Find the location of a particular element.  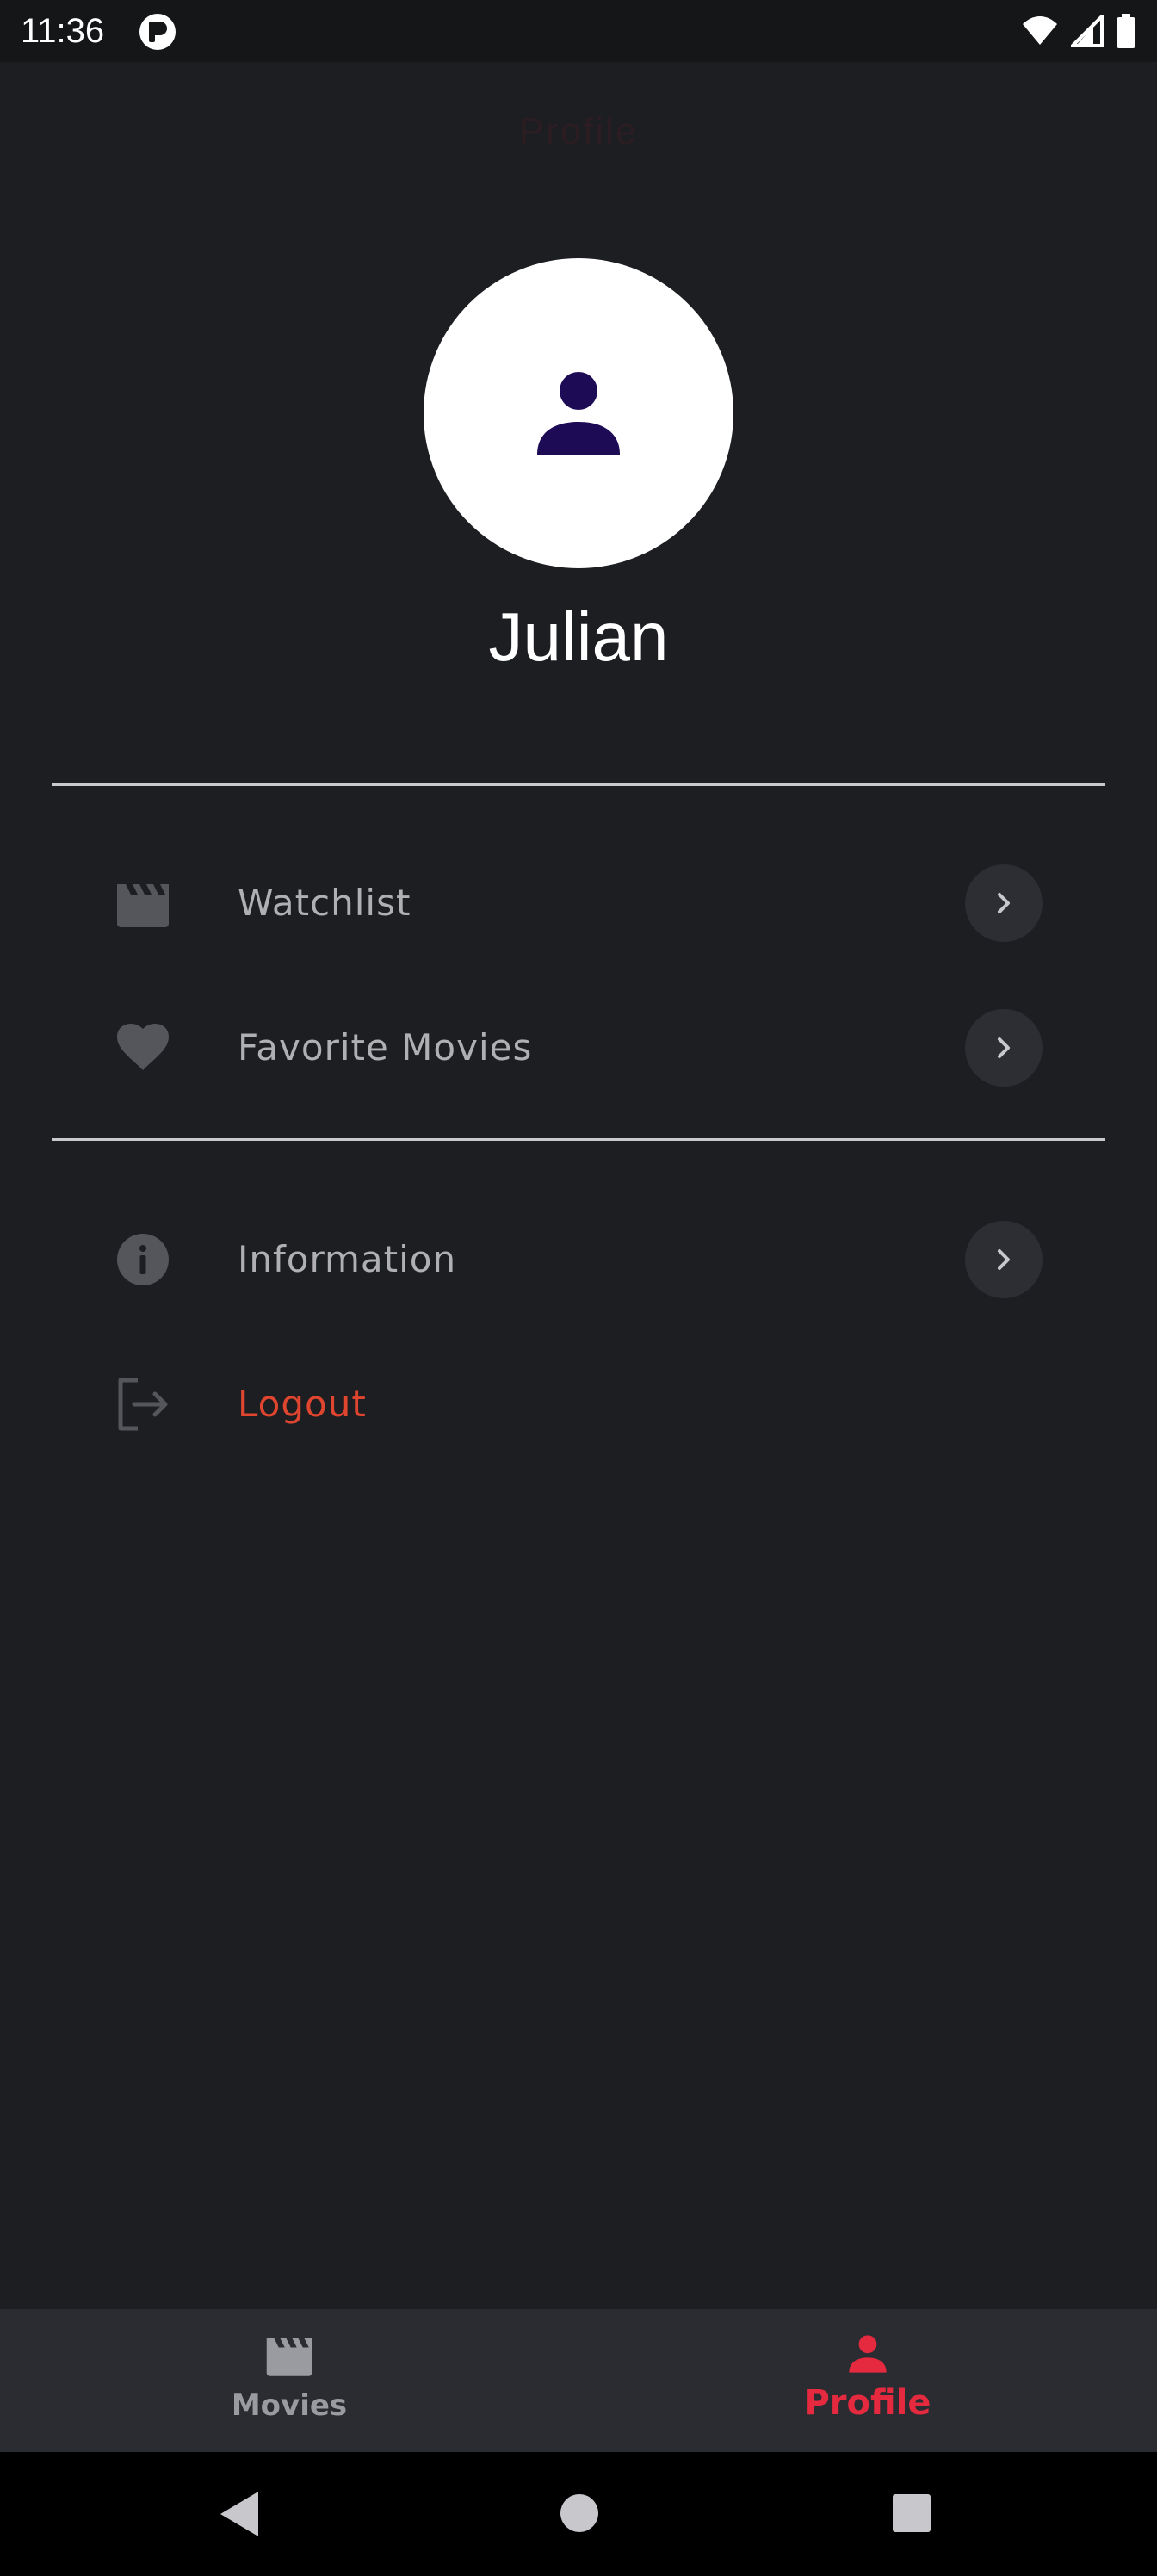

menu-label-favorite-movies: Favorite Movies is located at coordinates (385, 1047).